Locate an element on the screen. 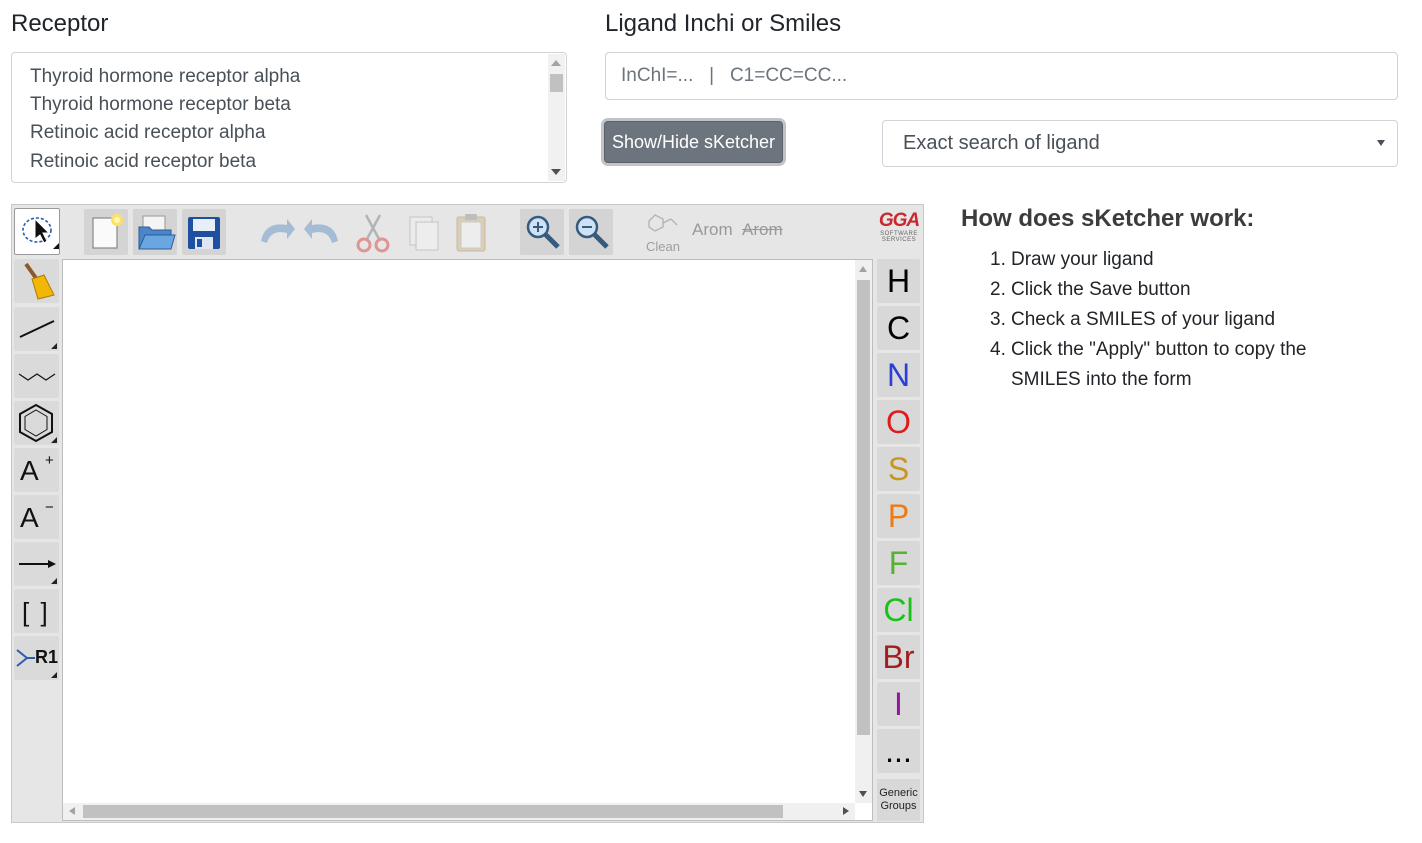  new-document-icon is located at coordinates (107, 231).